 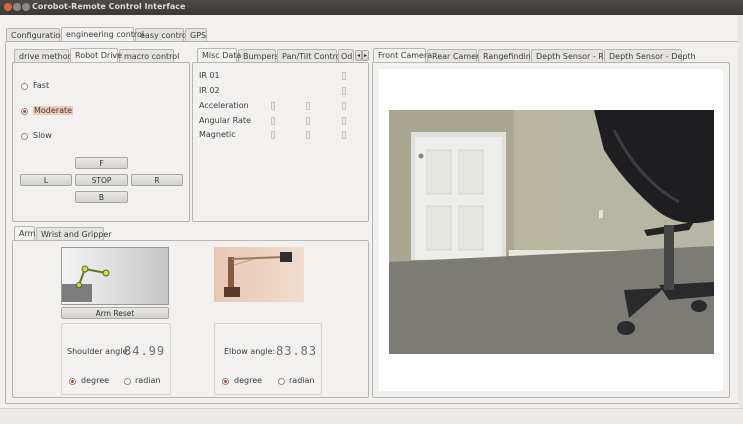 What do you see at coordinates (116, 359) in the screenshot?
I see `shoulder-angle-group: Shoulder angle: 84.99 degree radian` at bounding box center [116, 359].